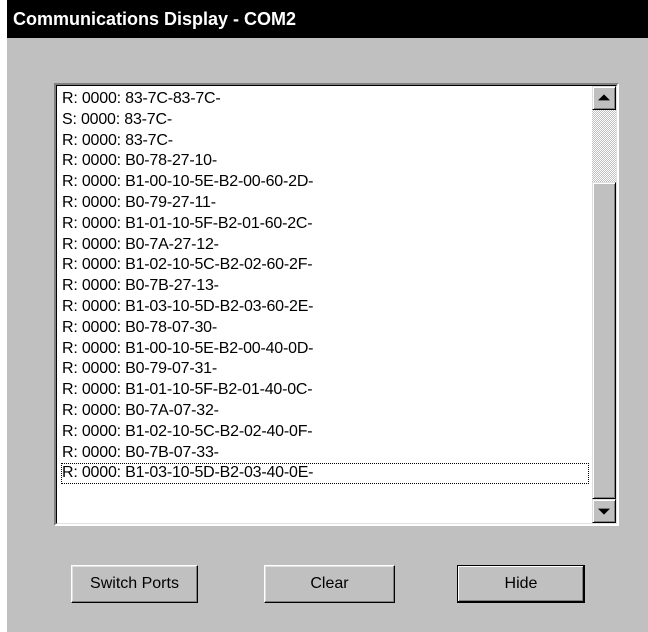 This screenshot has width=648, height=632. What do you see at coordinates (325, 432) in the screenshot?
I see `log-line: R: 0000: B1-02-10-5C-B2-02-40-0F-` at bounding box center [325, 432].